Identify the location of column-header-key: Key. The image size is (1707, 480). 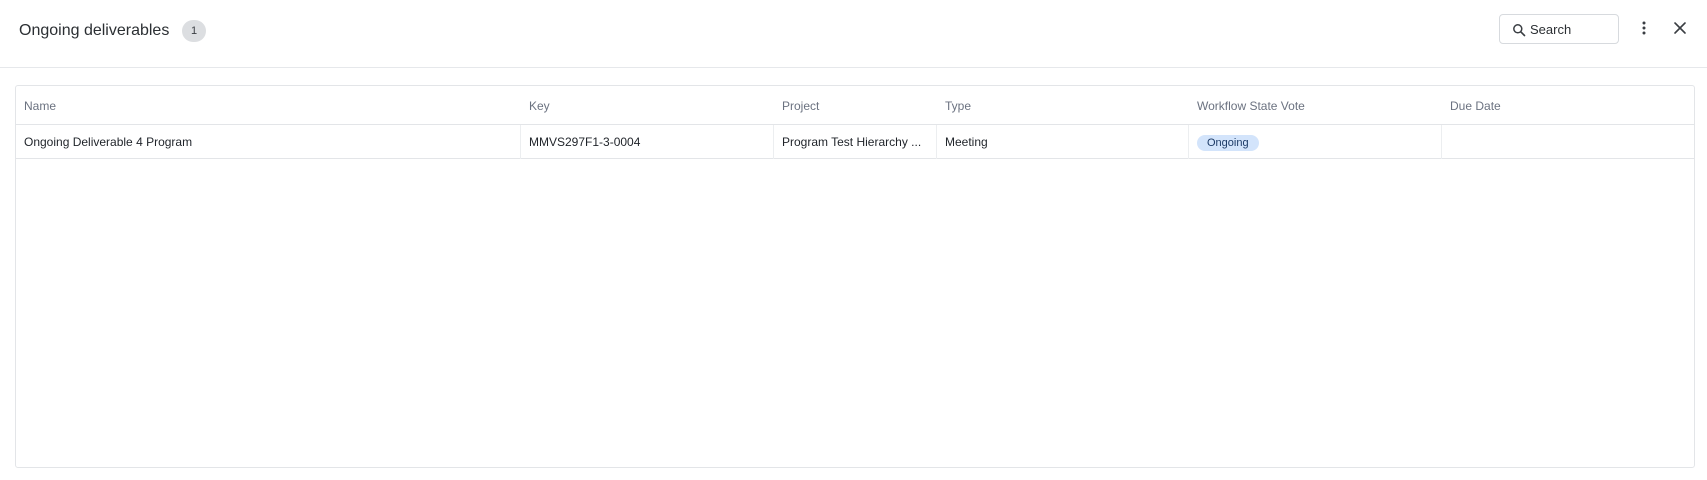
(539, 106).